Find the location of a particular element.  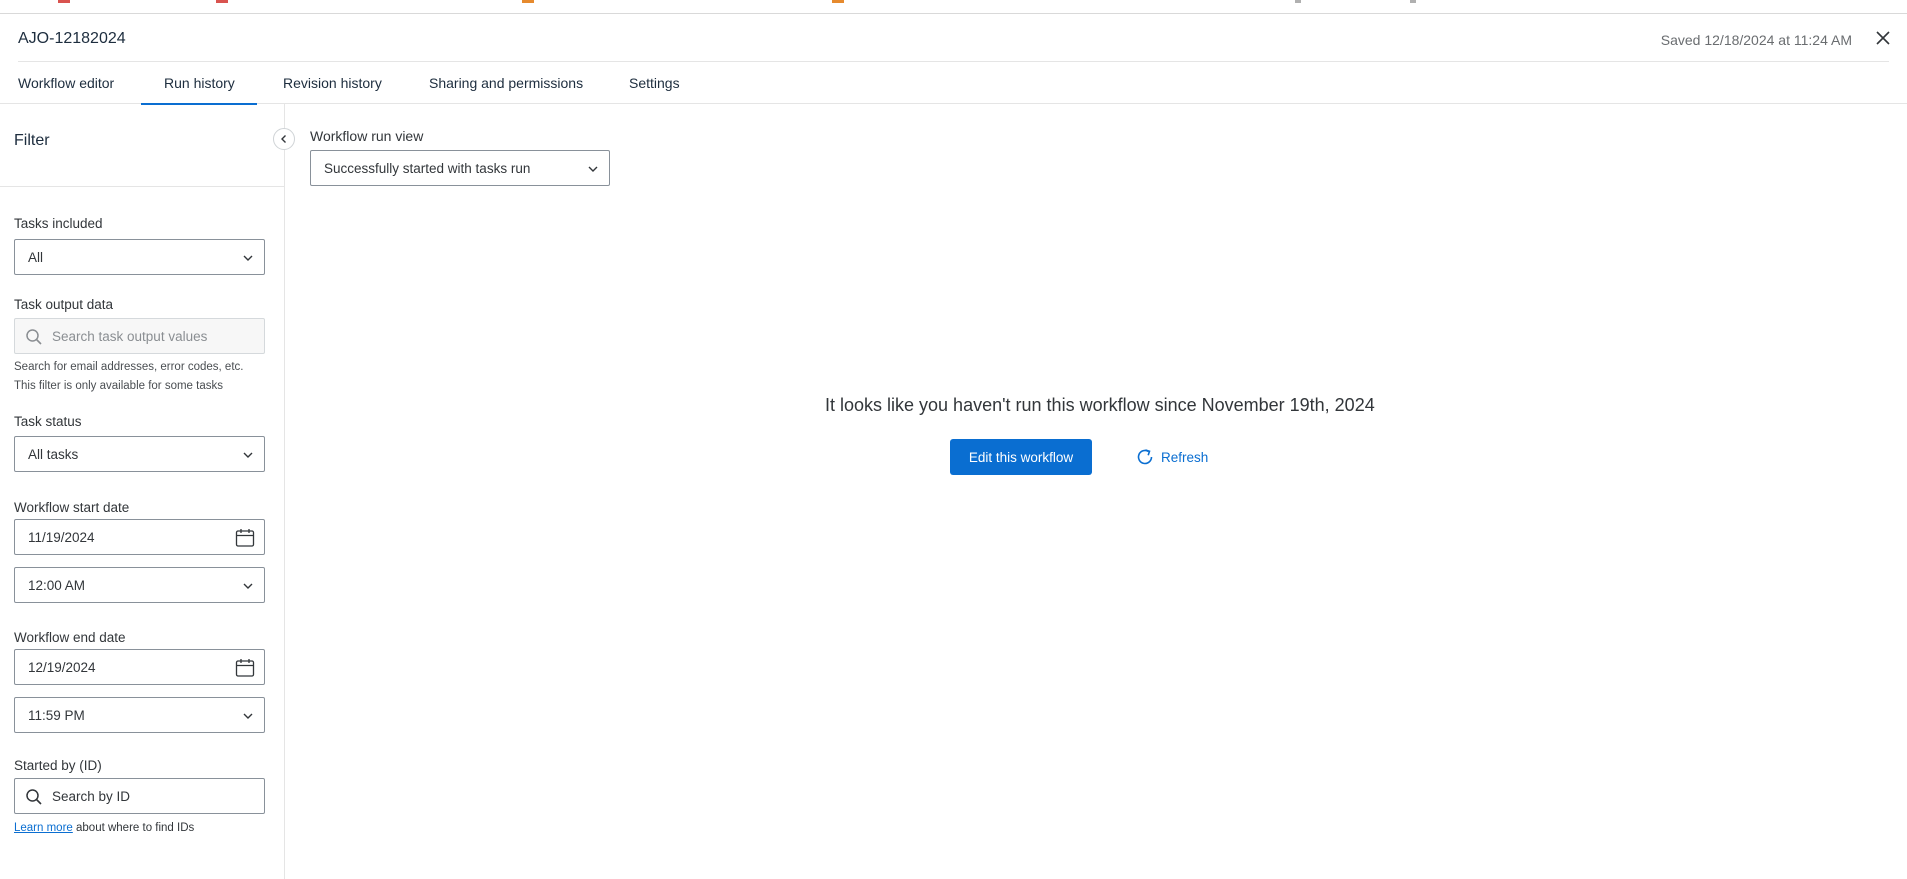

tasks-included-value: All is located at coordinates (36, 257).